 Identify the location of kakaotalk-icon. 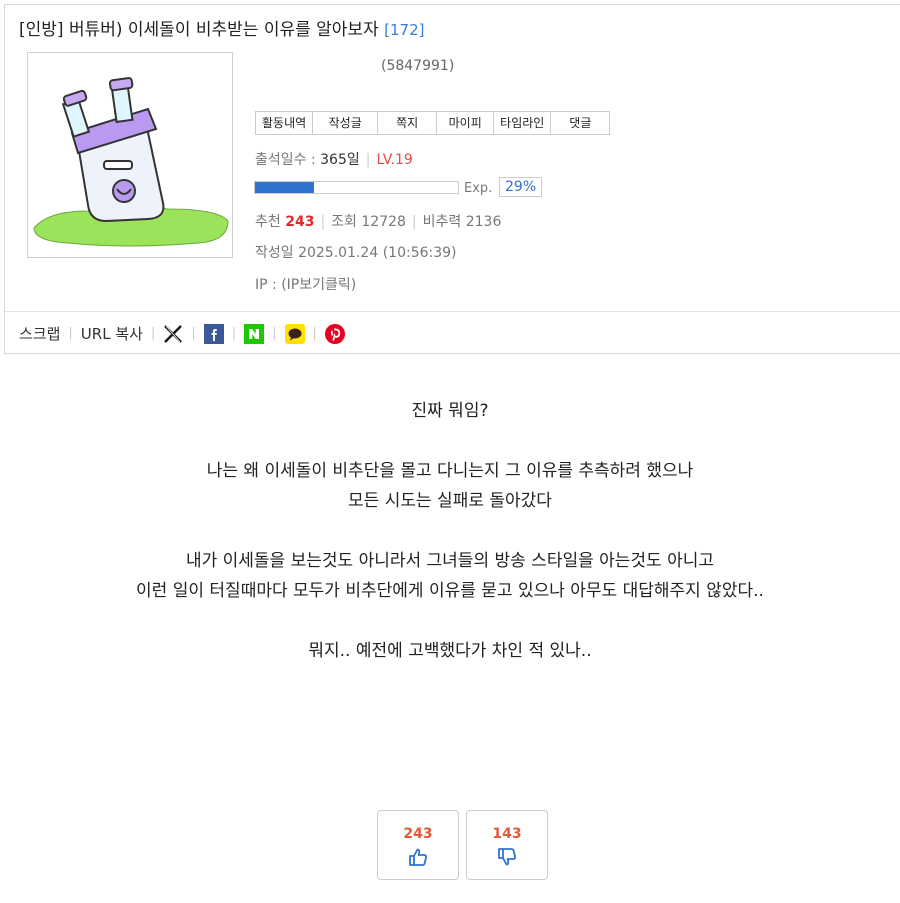
(294, 333).